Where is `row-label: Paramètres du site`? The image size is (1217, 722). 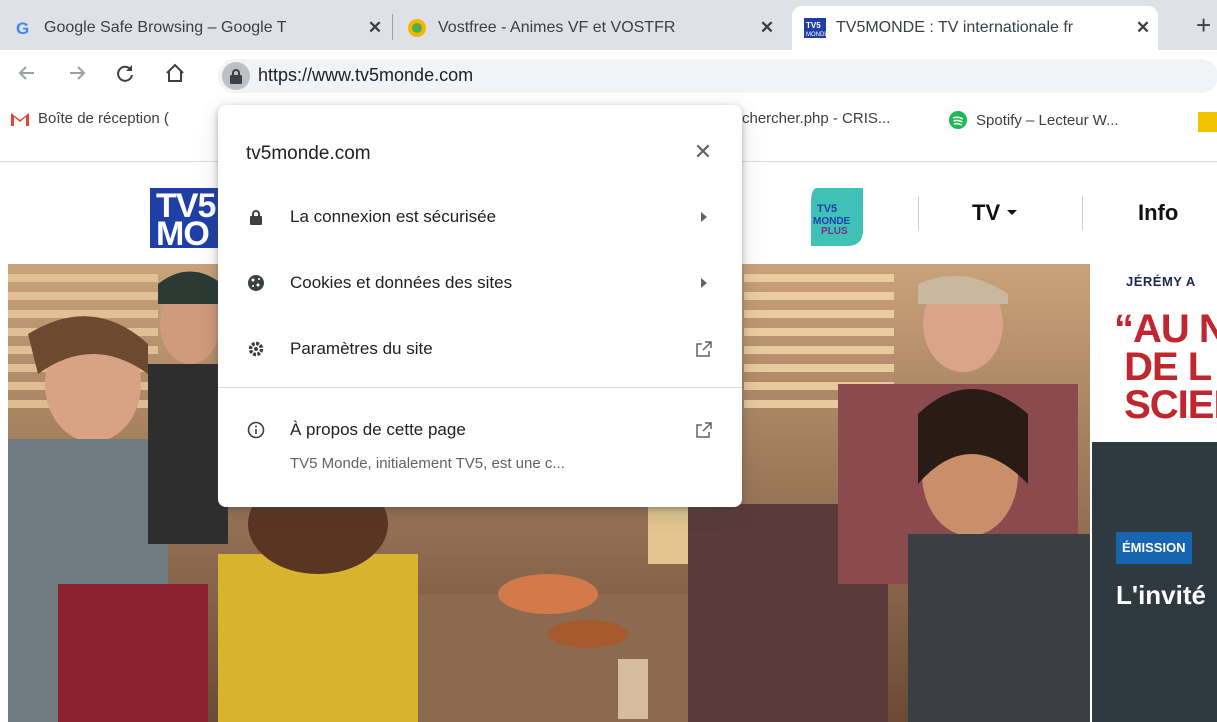
row-label: Paramètres du site is located at coordinates (361, 348).